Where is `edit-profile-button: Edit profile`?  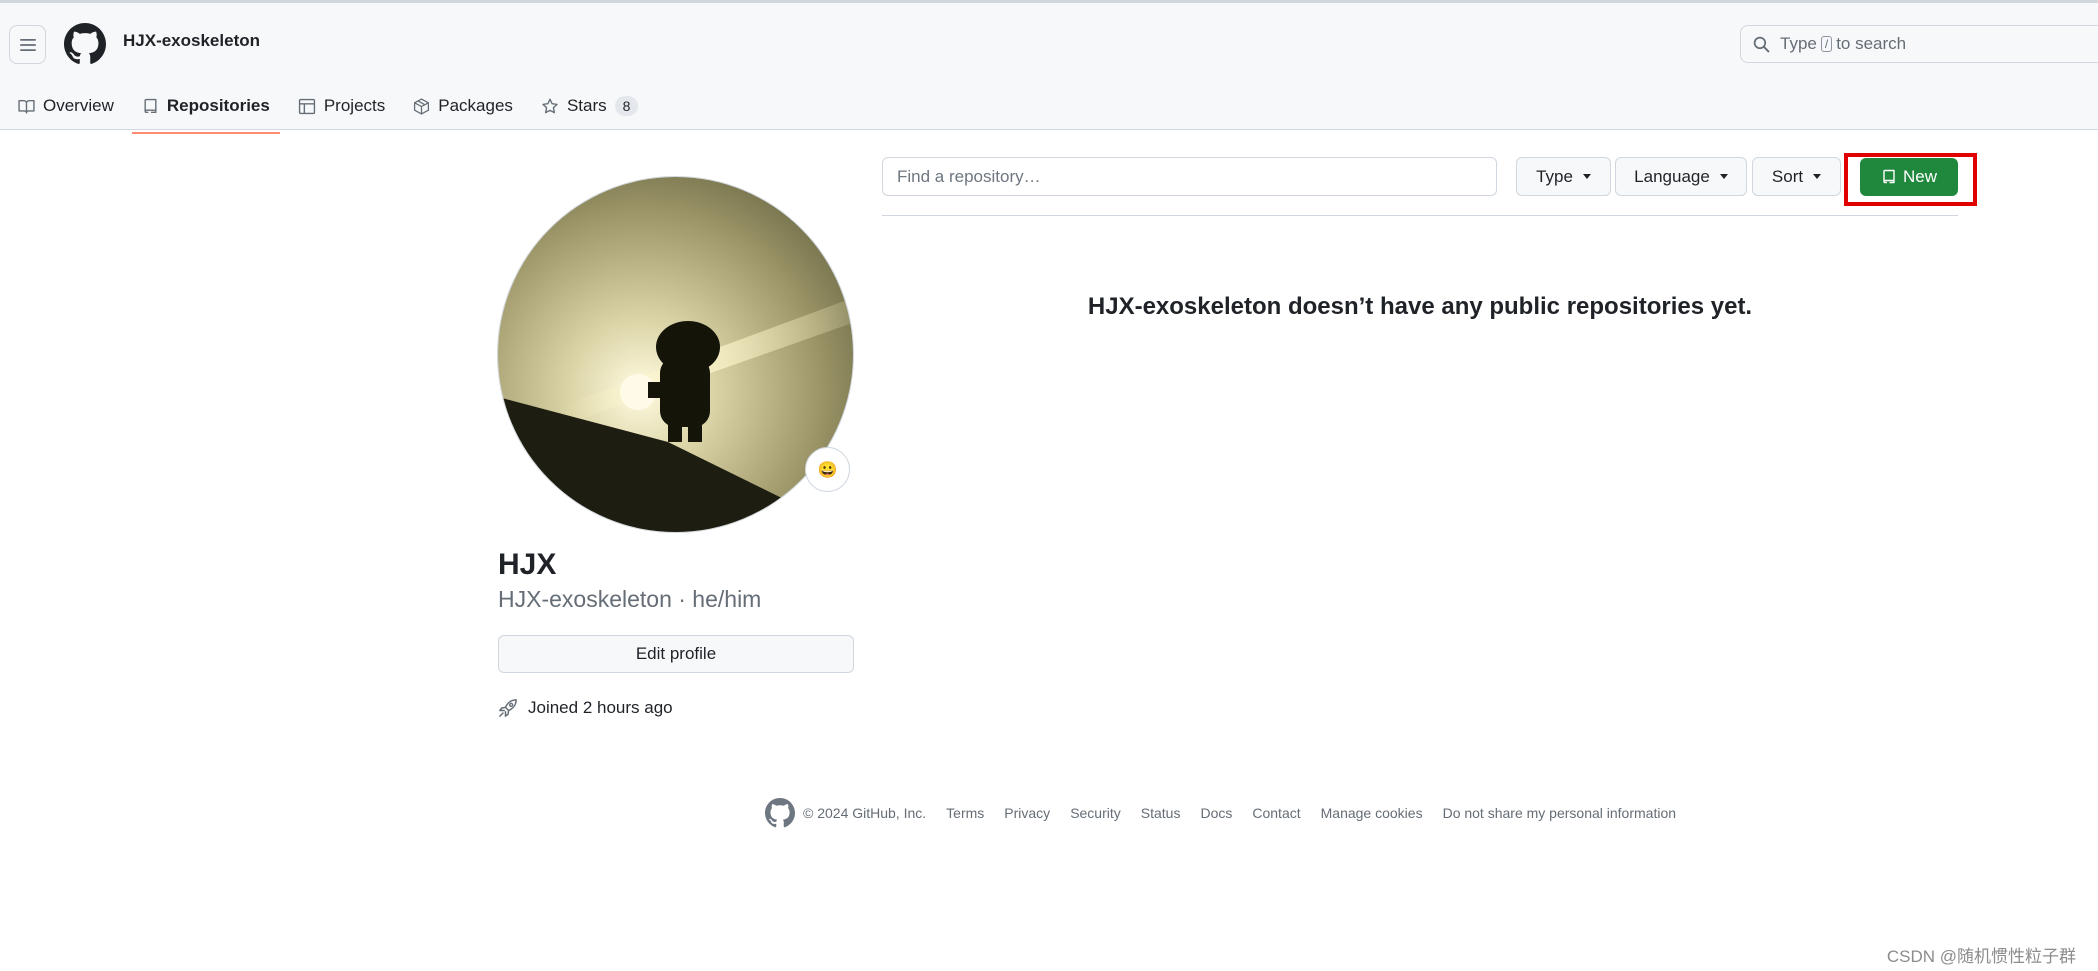 edit-profile-button: Edit profile is located at coordinates (676, 654).